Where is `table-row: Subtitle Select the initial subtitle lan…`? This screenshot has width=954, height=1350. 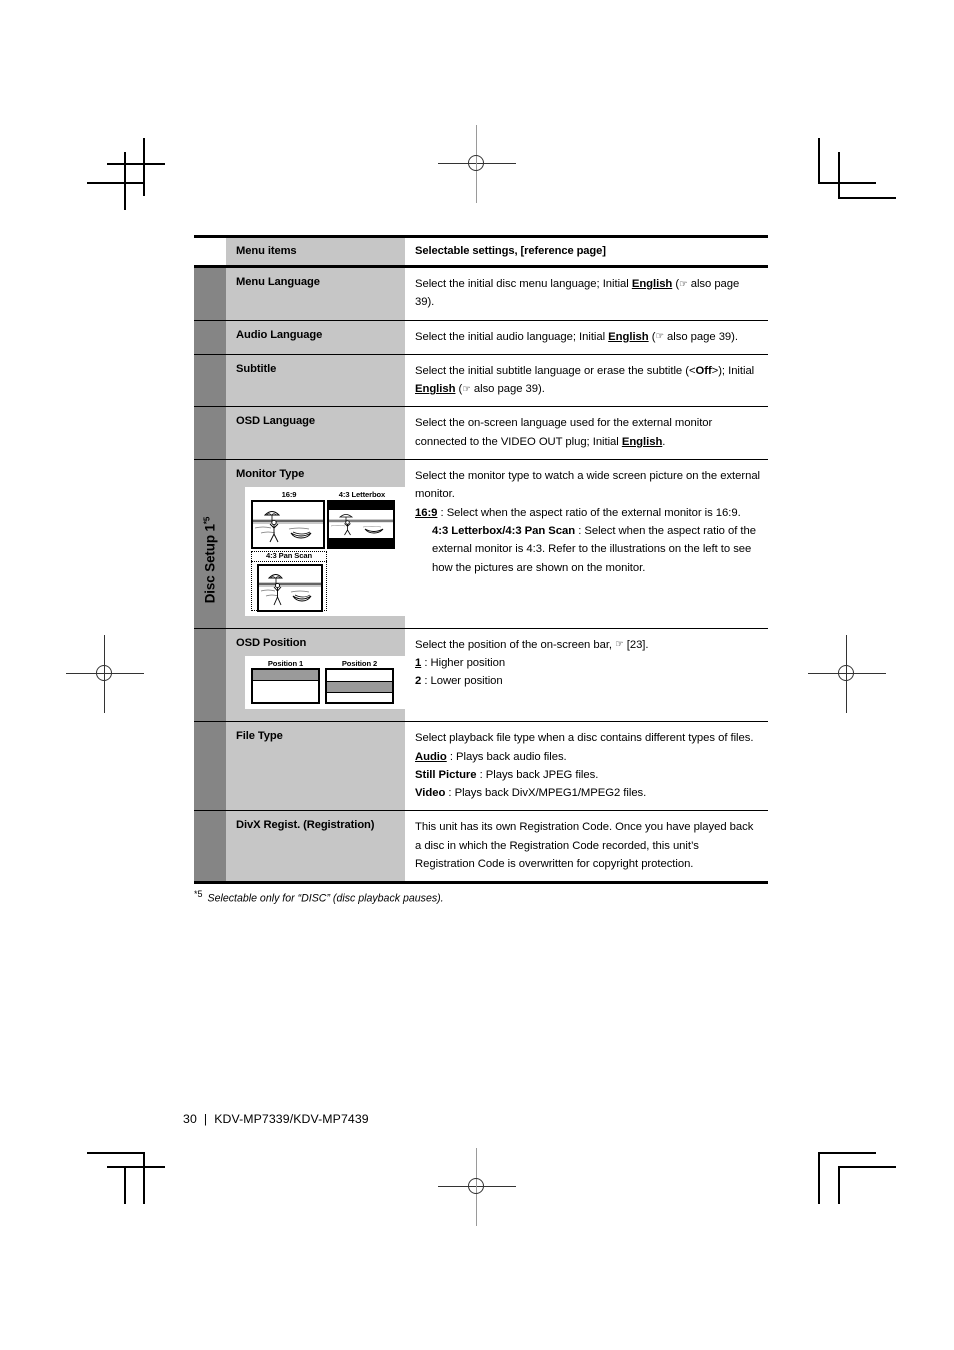 table-row: Subtitle Select the initial subtitle lan… is located at coordinates (481, 380).